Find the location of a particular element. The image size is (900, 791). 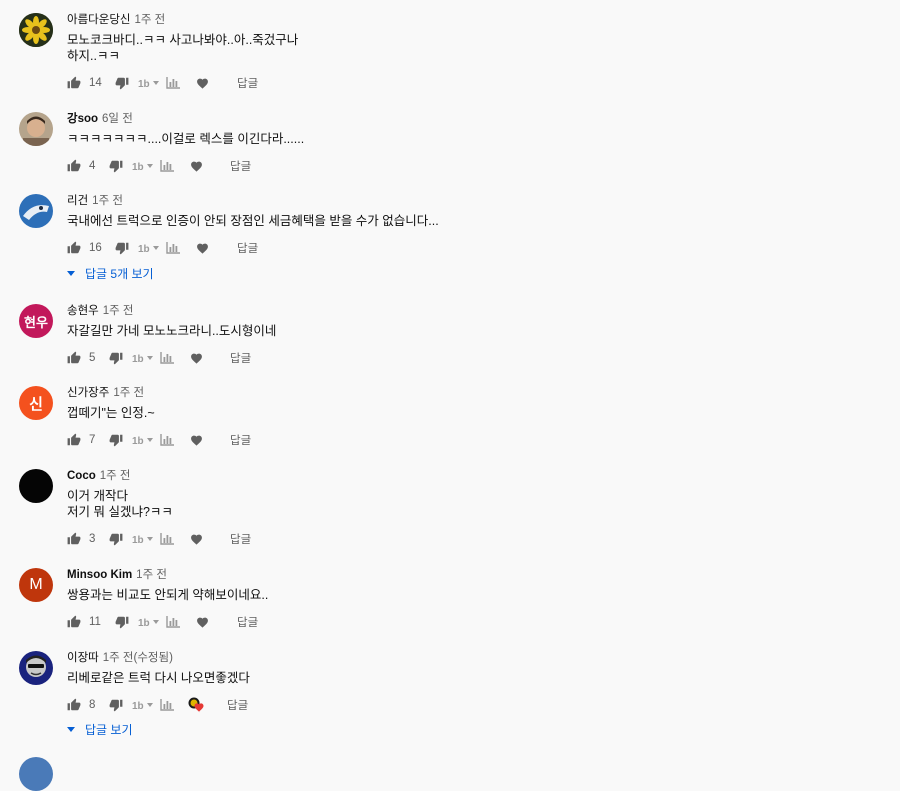

view-replies-link: 답글 5개 보기 is located at coordinates (110, 273).